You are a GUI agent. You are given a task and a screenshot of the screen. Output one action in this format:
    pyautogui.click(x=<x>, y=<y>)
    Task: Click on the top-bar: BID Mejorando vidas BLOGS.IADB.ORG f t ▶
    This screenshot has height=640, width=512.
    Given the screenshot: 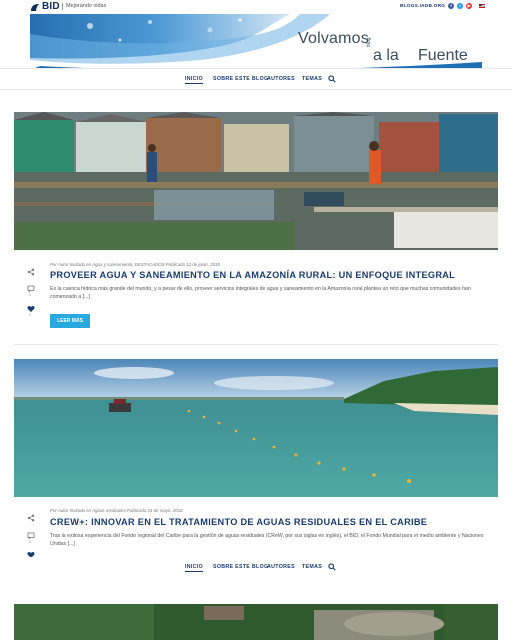 What is the action you would take?
    pyautogui.click(x=256, y=7)
    